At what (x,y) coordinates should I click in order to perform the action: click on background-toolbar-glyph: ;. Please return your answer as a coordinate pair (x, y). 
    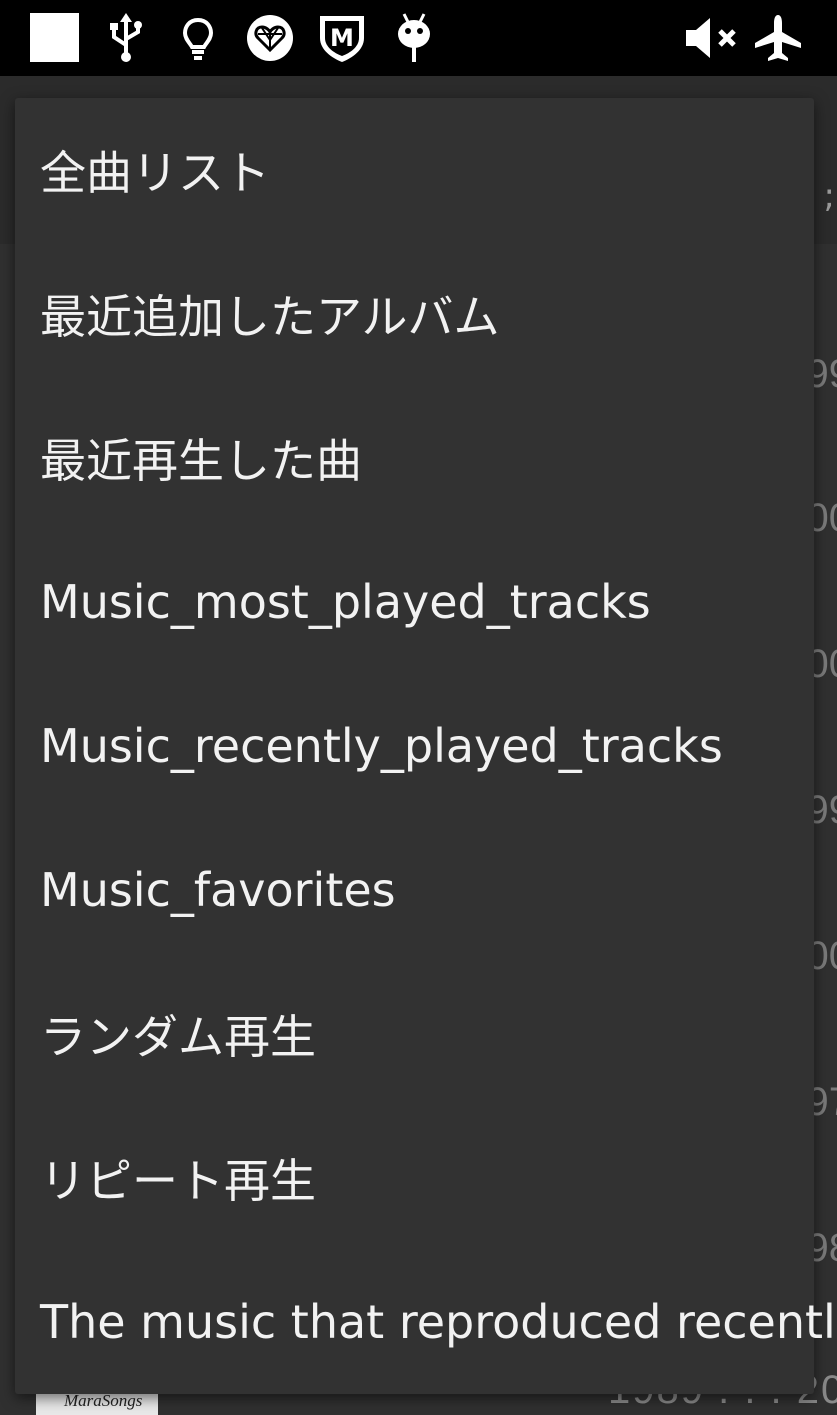
    Looking at the image, I should click on (829, 196).